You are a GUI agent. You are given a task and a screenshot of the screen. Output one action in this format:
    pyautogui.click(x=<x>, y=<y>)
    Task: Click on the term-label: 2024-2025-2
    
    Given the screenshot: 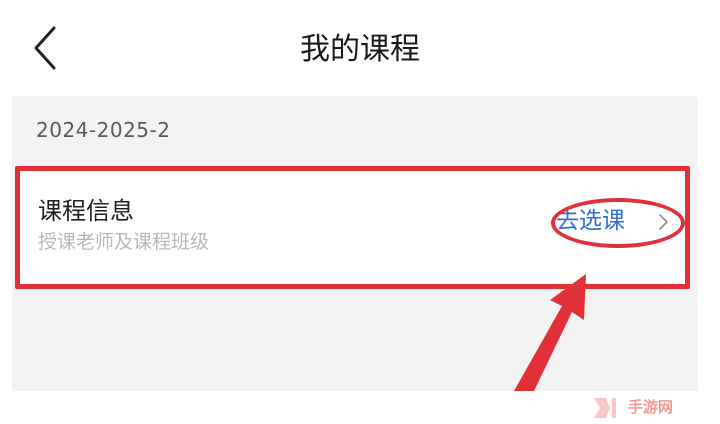 What is the action you would take?
    pyautogui.click(x=103, y=130)
    